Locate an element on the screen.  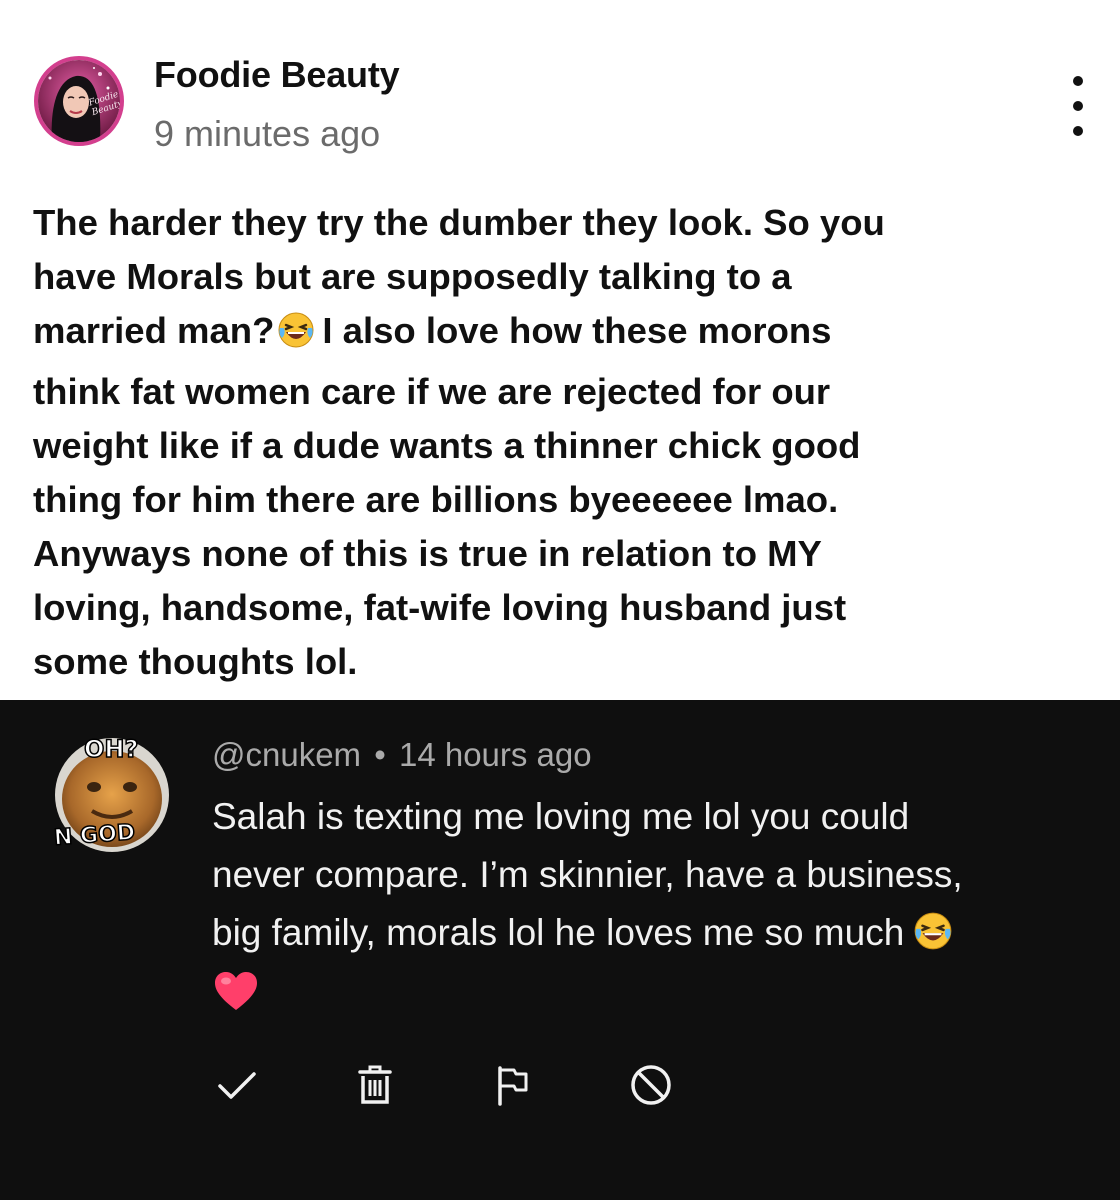
trash-icon is located at coordinates (375, 1085).